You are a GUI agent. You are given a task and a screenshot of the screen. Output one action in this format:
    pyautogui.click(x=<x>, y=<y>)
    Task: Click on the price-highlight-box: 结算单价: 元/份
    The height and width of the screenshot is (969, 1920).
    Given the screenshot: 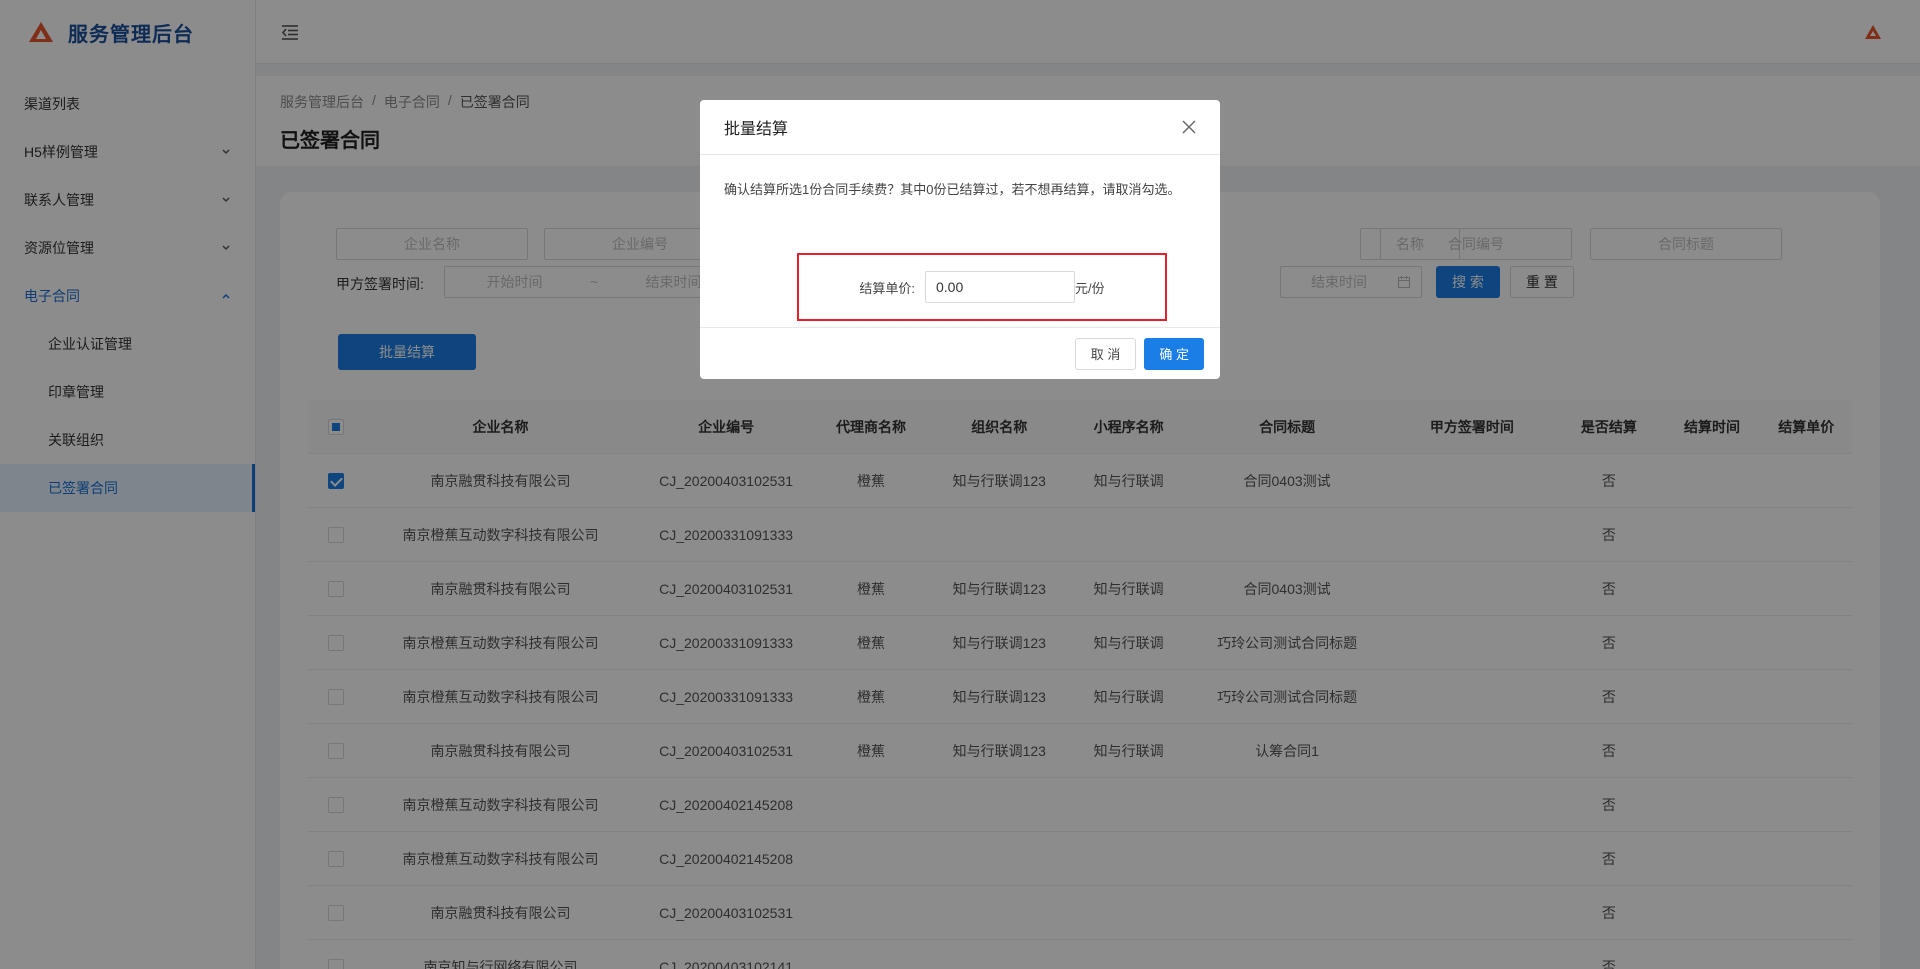 What is the action you would take?
    pyautogui.click(x=982, y=287)
    